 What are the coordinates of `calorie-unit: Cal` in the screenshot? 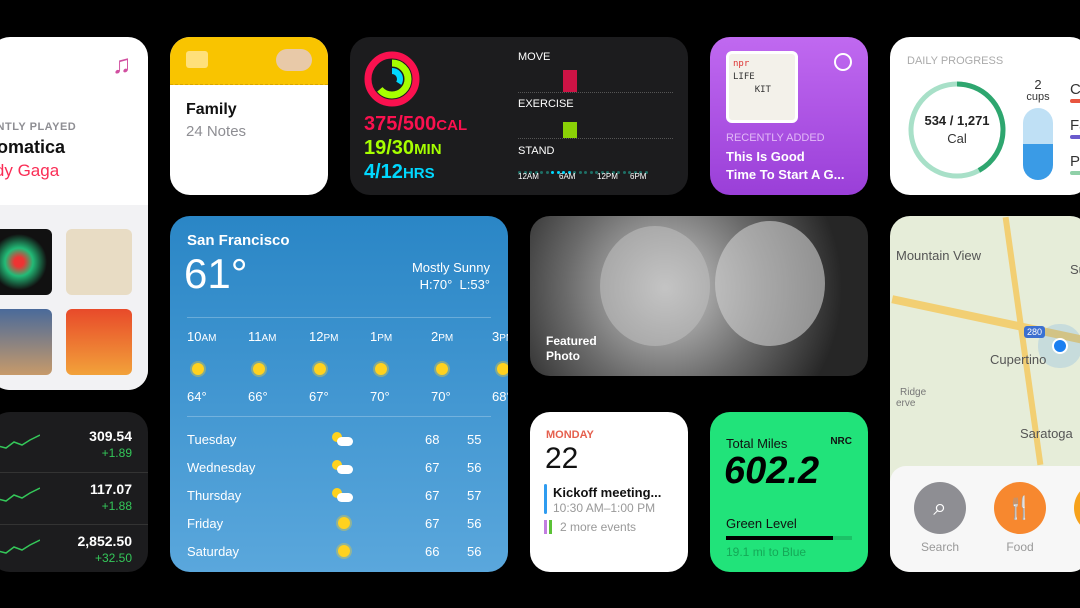 It's located at (957, 138).